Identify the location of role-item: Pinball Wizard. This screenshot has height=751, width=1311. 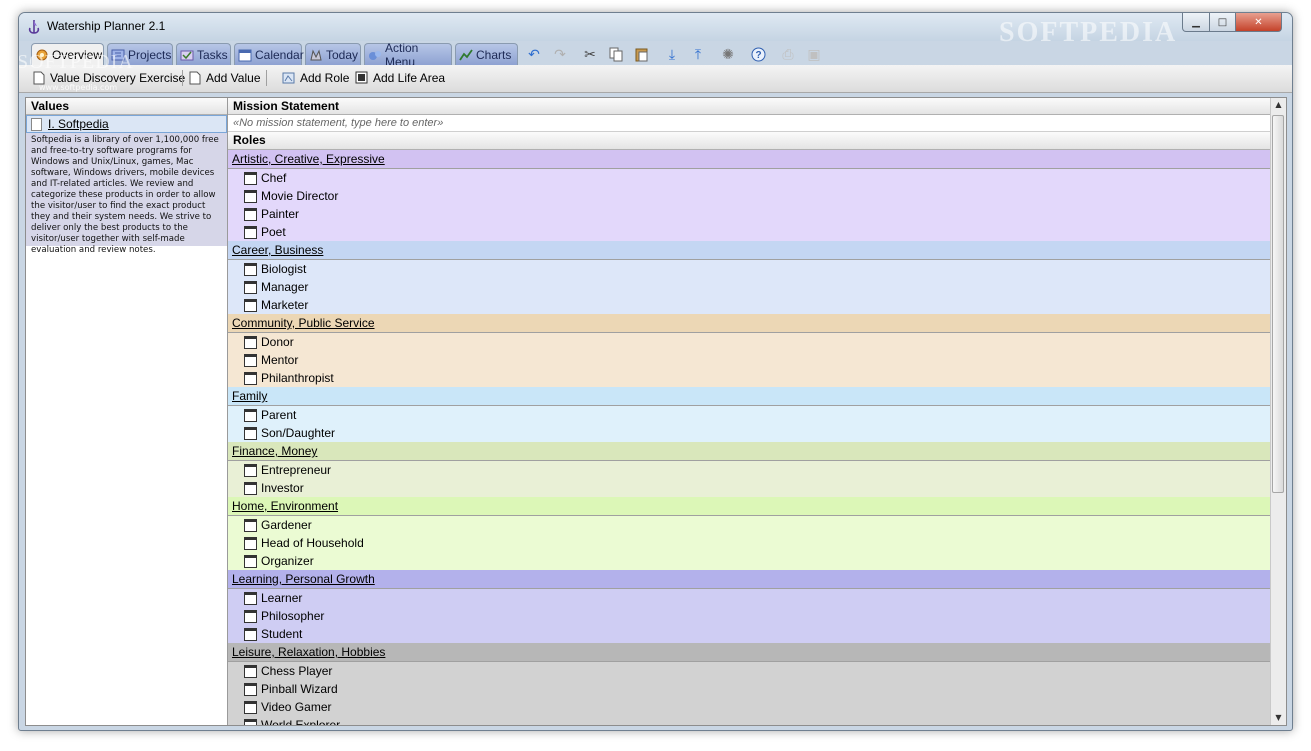
(749, 689).